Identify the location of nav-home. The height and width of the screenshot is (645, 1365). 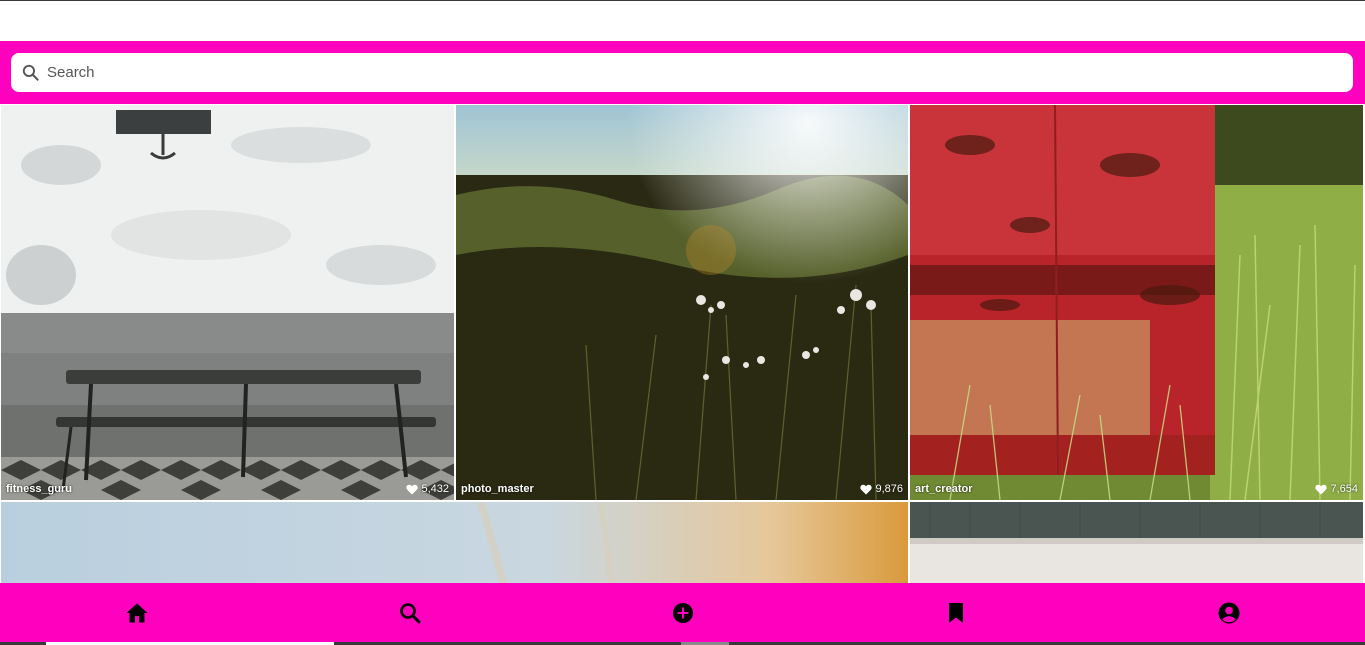
(136, 612).